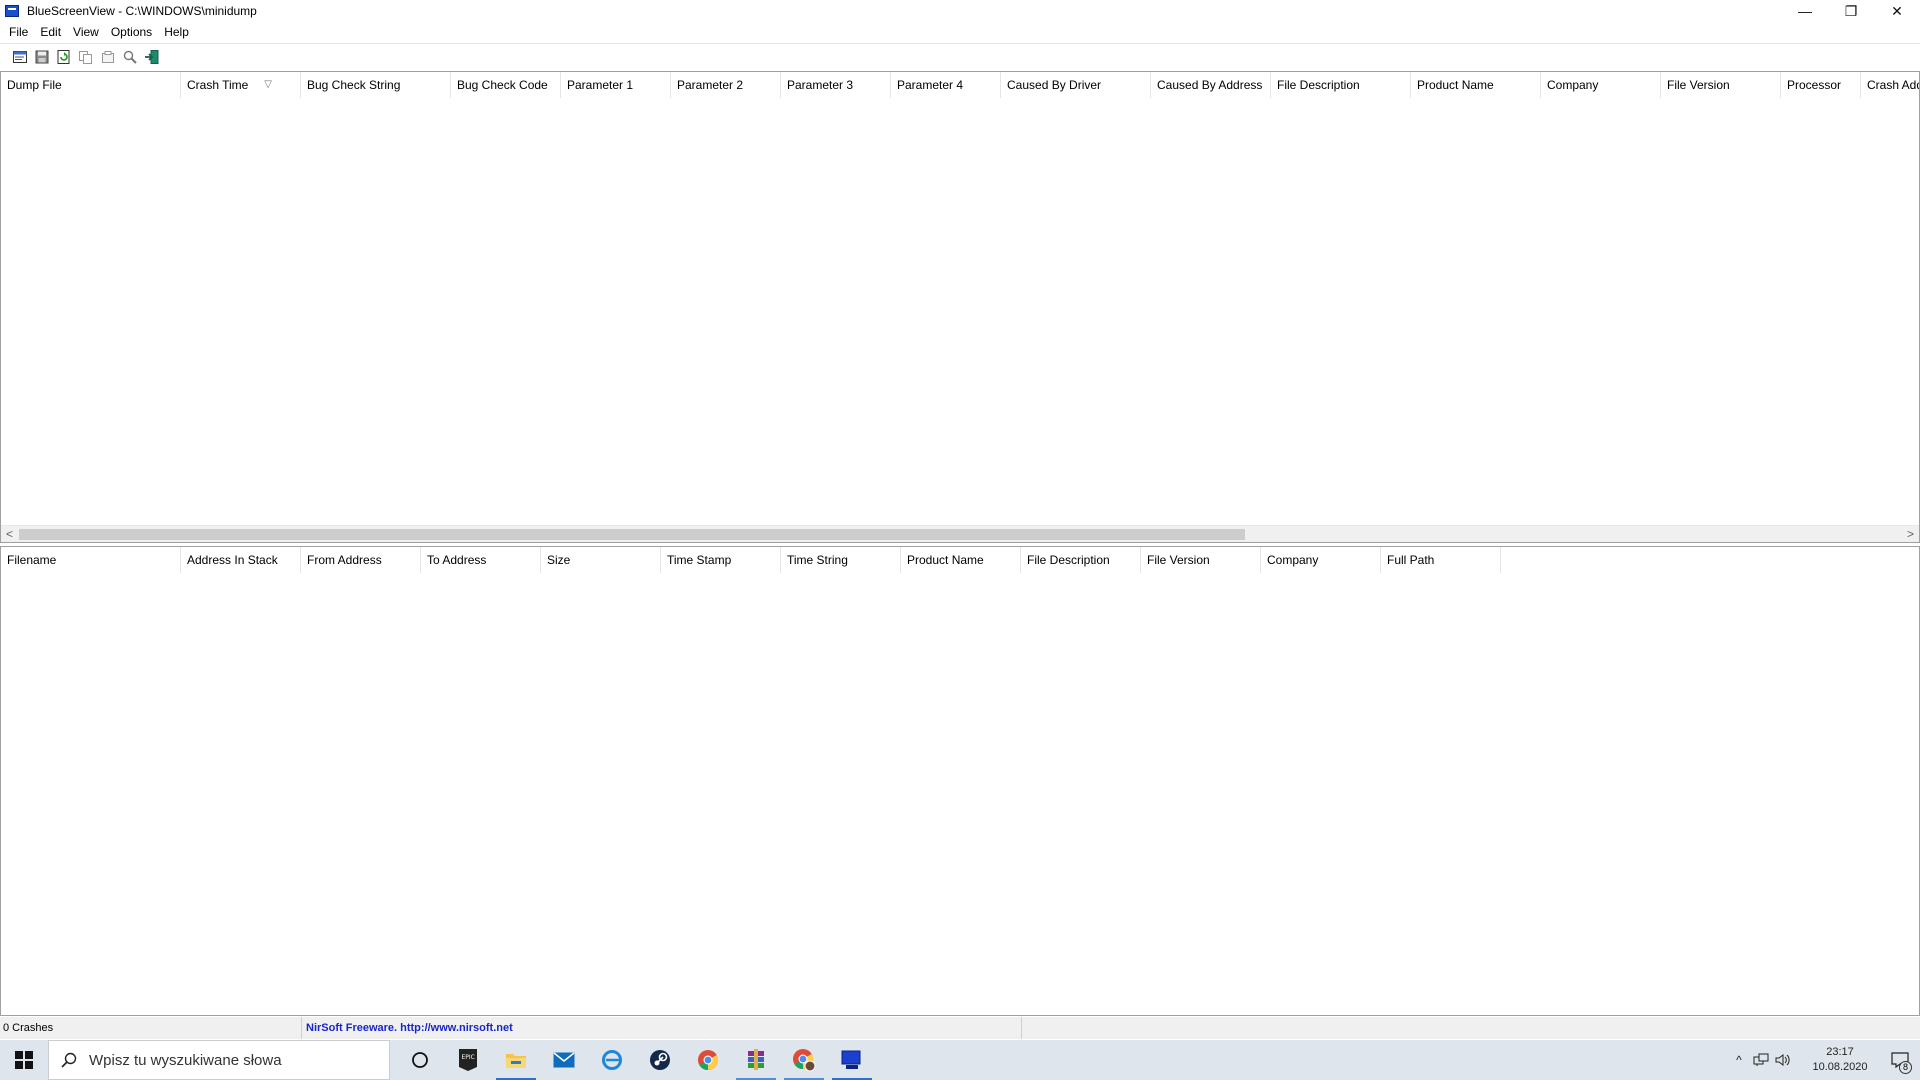 This screenshot has height=1080, width=1920. I want to click on crash-count: 0 Crashes, so click(151, 1028).